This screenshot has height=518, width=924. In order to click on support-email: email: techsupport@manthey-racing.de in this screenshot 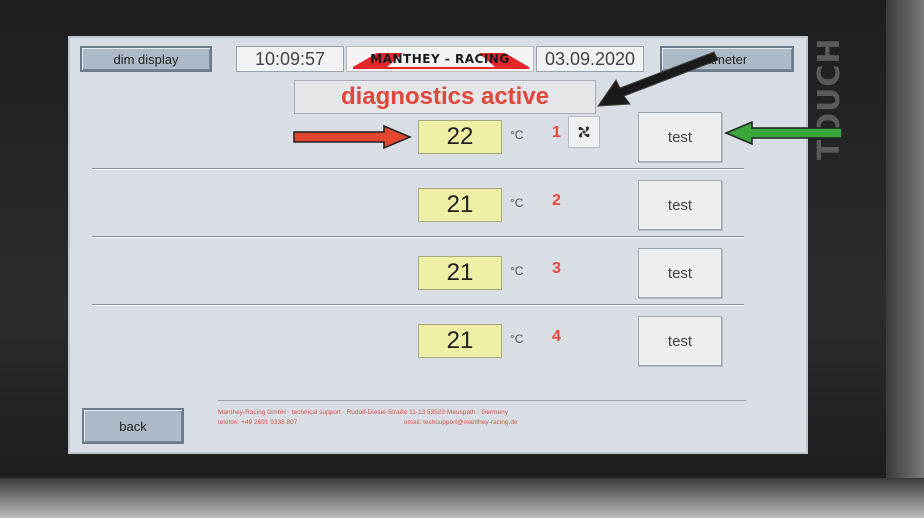, I will do `click(461, 422)`.